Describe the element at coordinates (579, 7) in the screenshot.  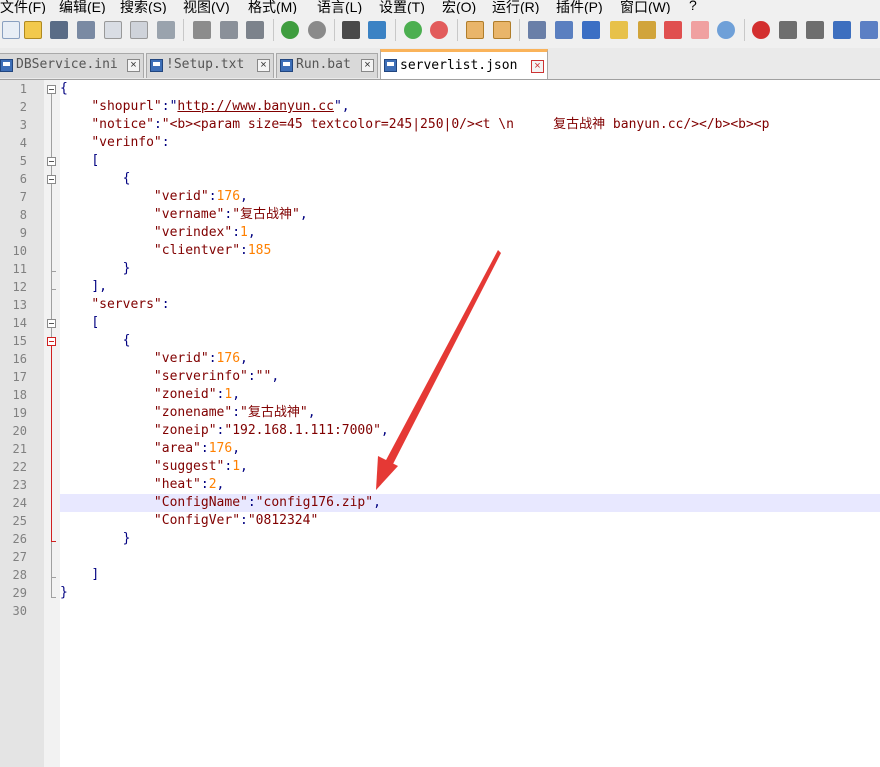
I see `menu-plugins: 插件(P)` at that location.